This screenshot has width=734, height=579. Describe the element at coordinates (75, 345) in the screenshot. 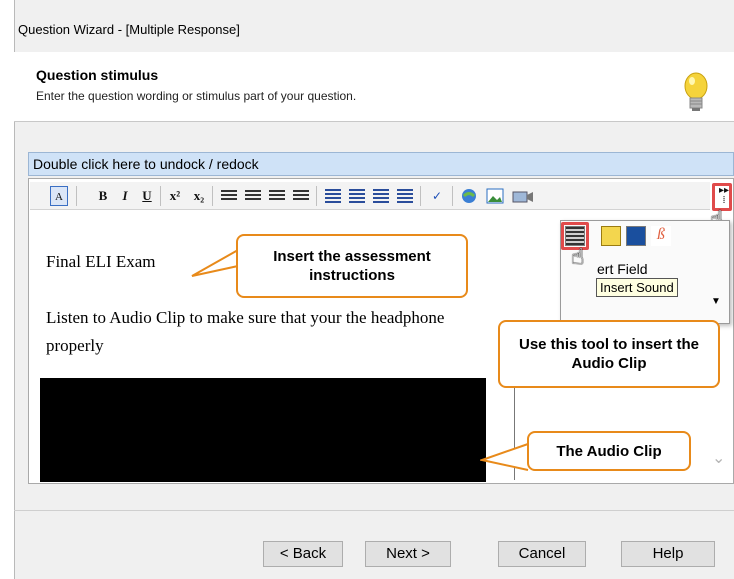

I see `content-line-instruction-cont: properly` at that location.